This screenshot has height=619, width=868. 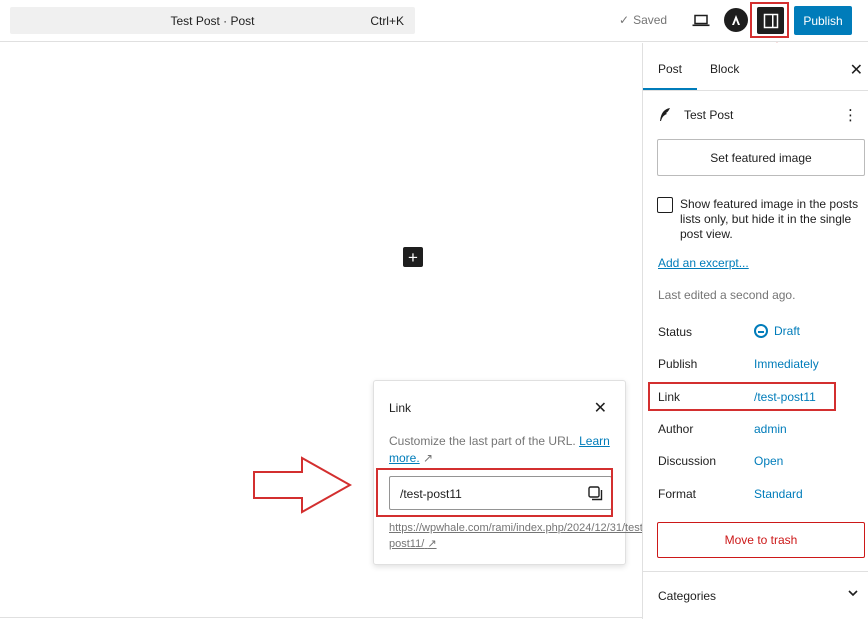 I want to click on set-featured-image-button: Set featured image, so click(x=761, y=157).